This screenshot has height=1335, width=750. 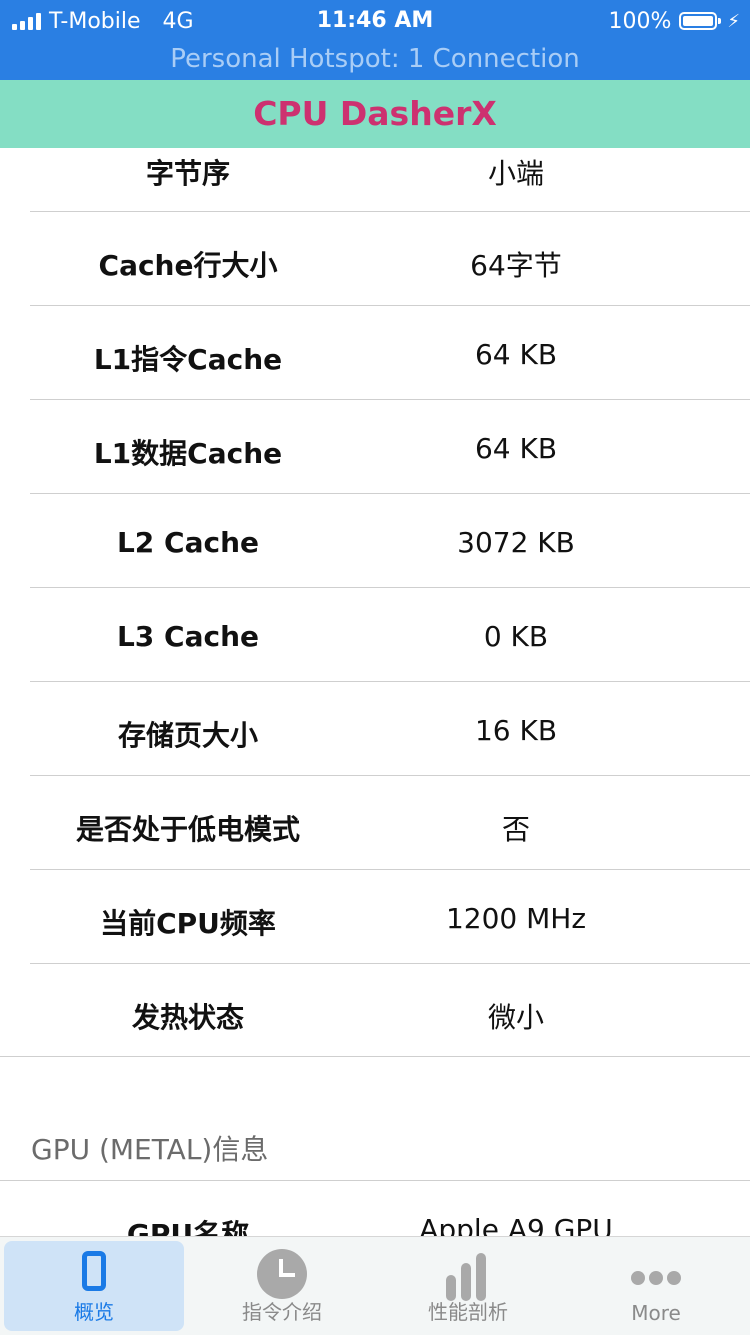 I want to click on info-row: 是否处于低电模式 否, so click(x=375, y=823).